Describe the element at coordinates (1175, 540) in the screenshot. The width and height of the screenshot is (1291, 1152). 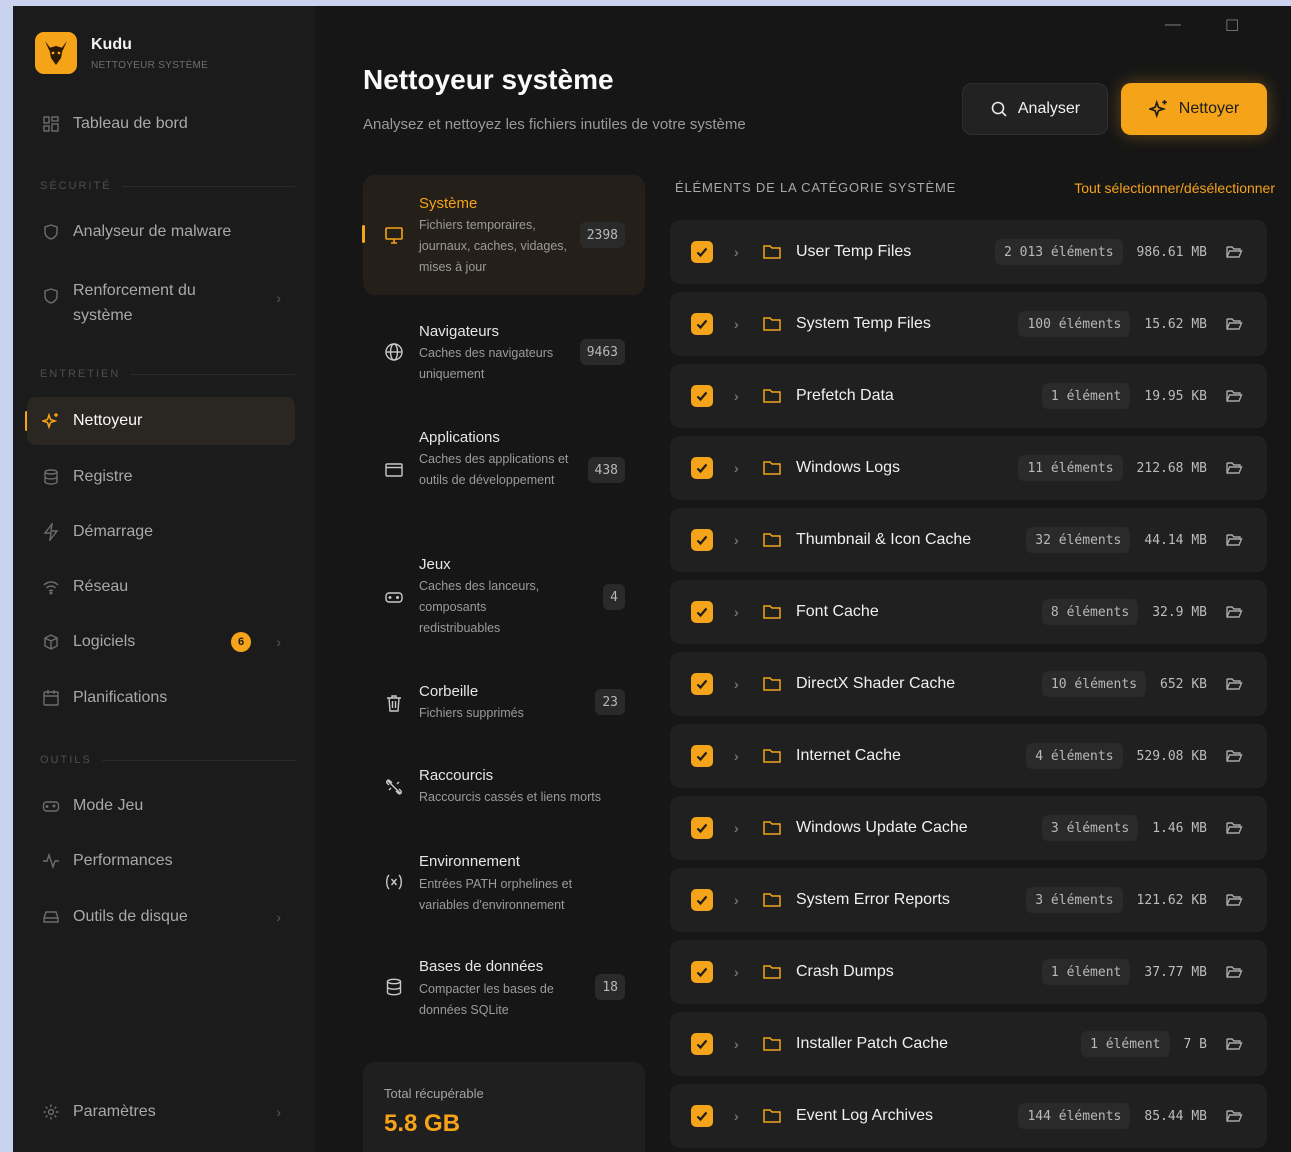
I see `item-size: 44.14 MB` at that location.